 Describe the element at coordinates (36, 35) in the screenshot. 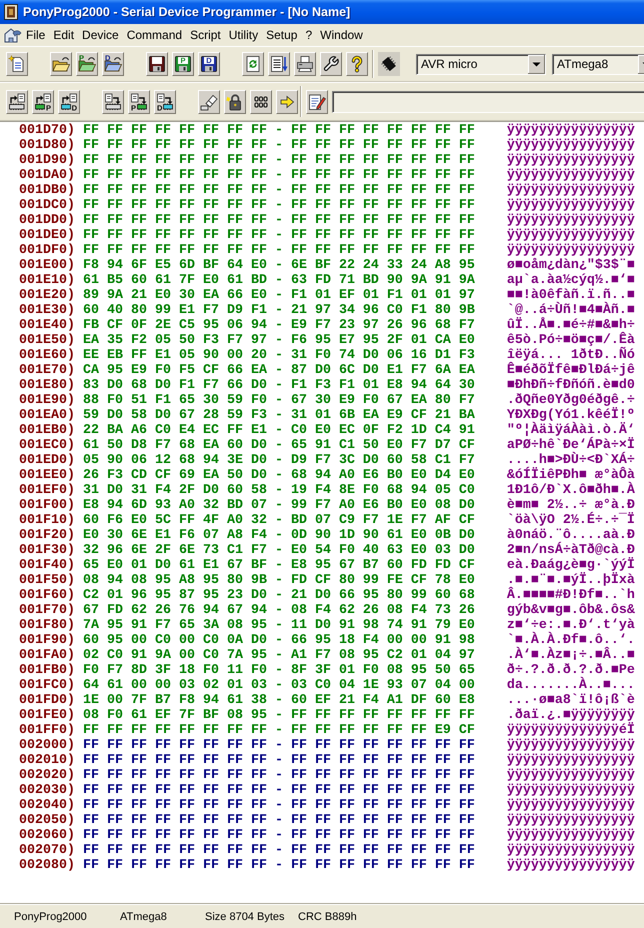

I see `menu-item: File` at that location.